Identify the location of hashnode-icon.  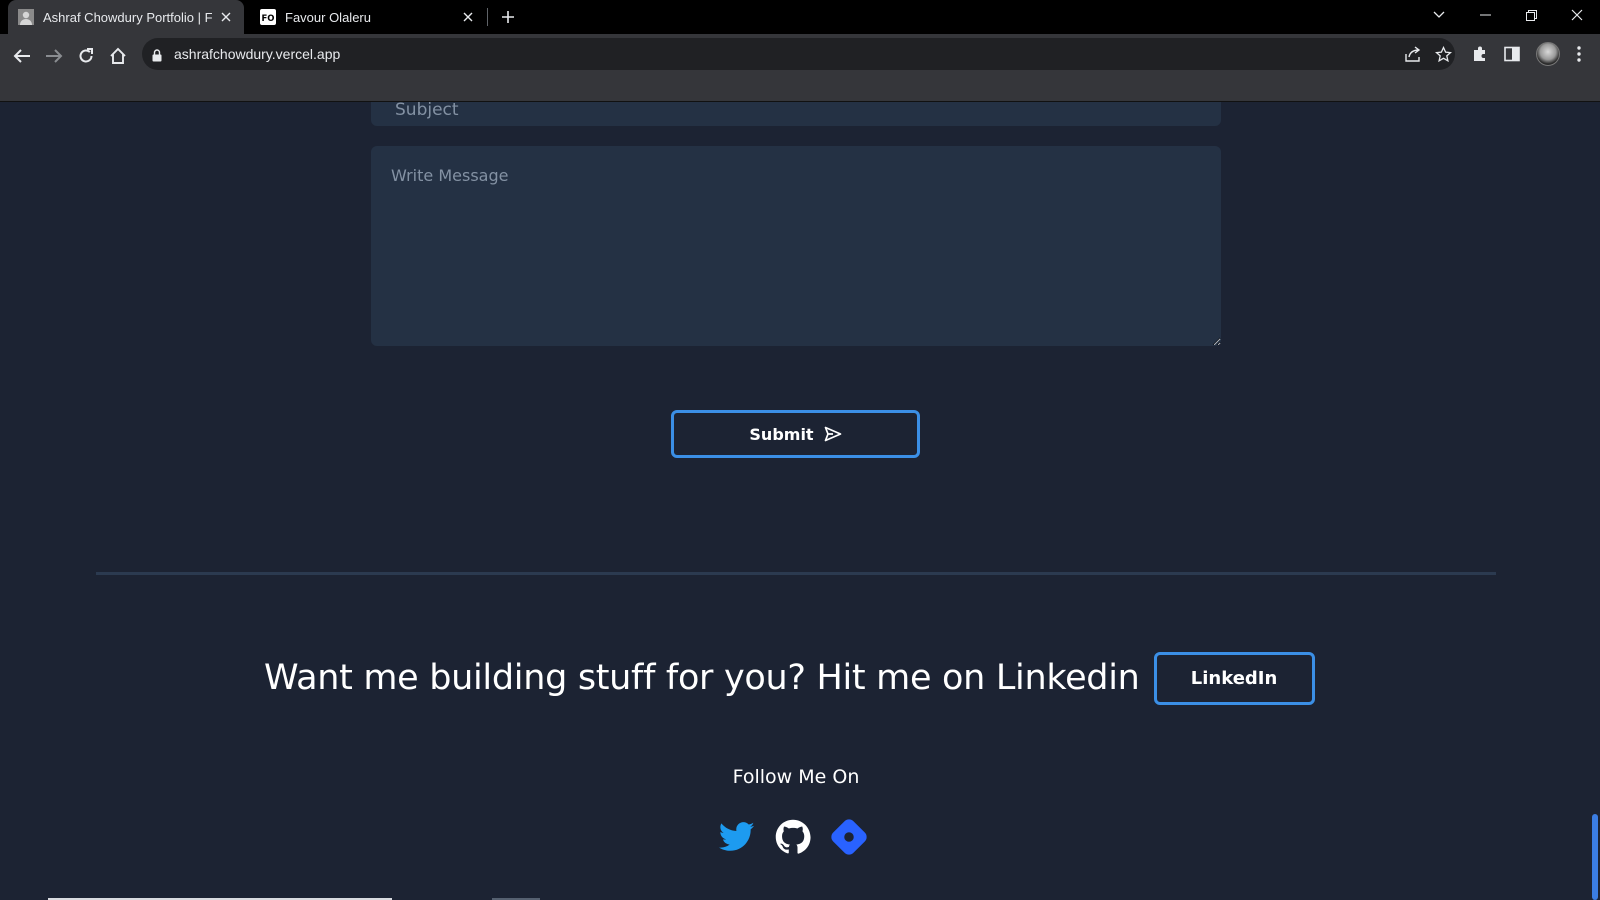
(849, 837).